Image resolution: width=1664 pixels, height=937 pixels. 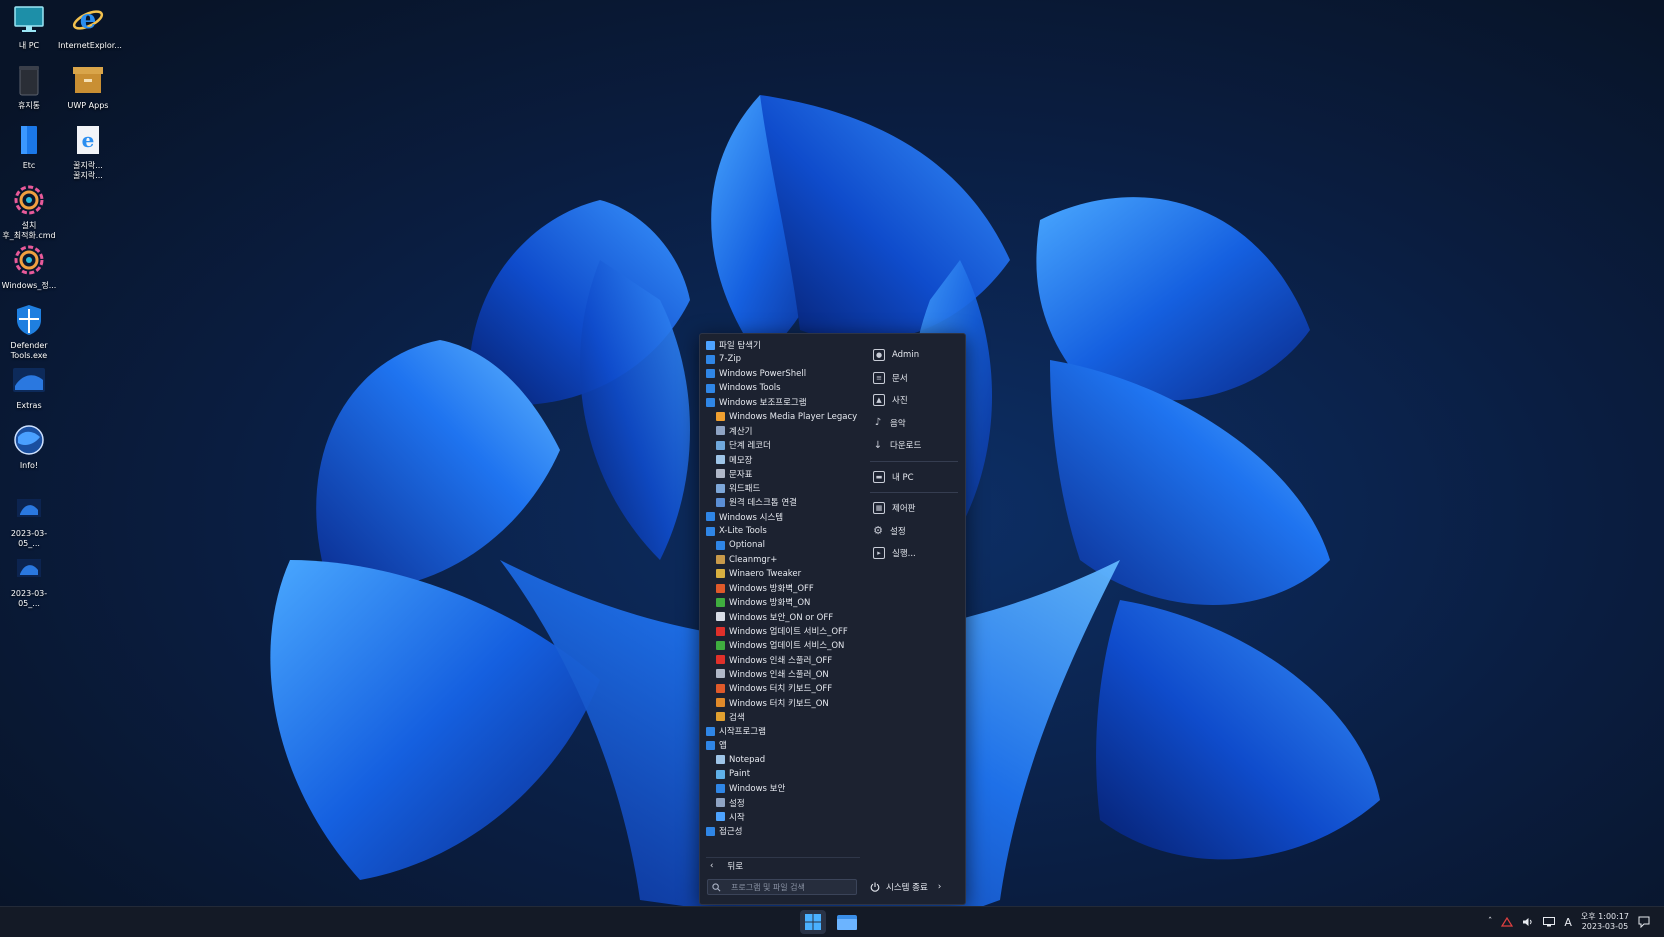 I want to click on program-item: 메모장, so click(x=785, y=459).